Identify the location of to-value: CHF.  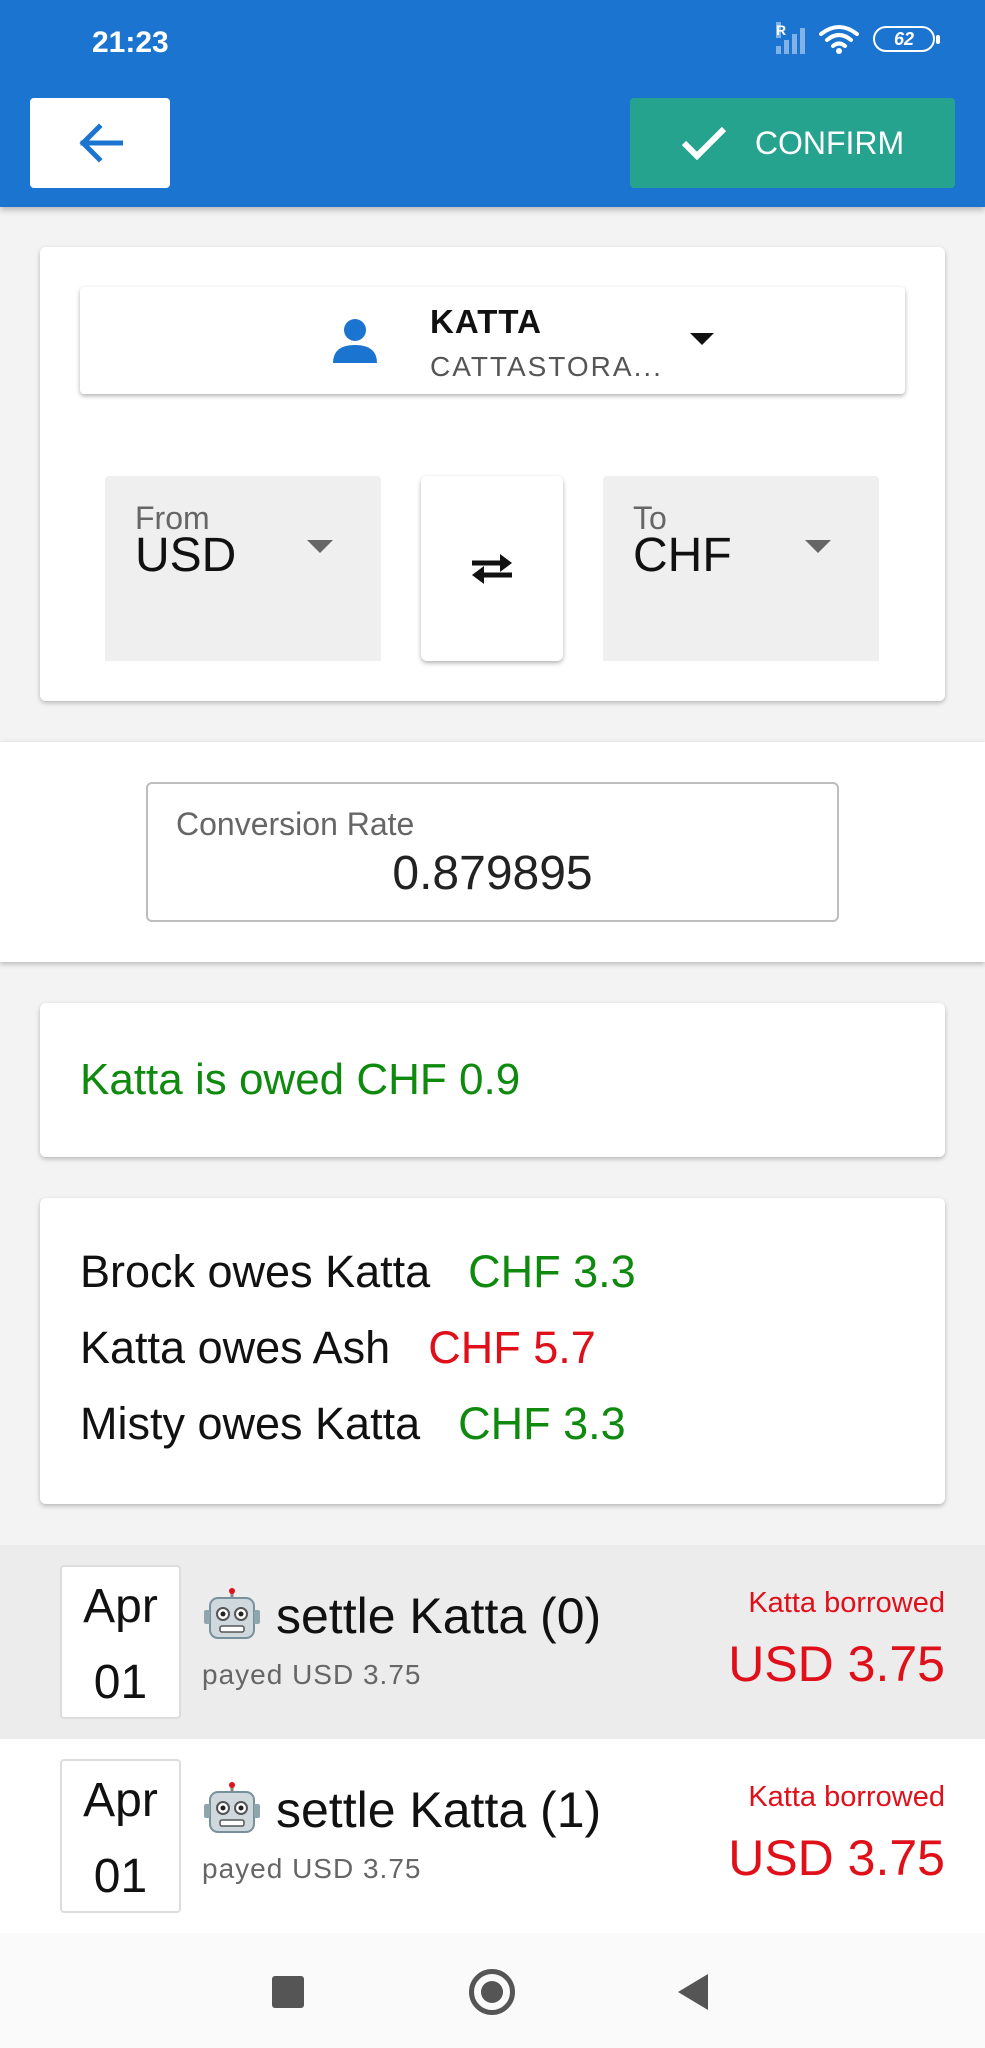
(682, 555).